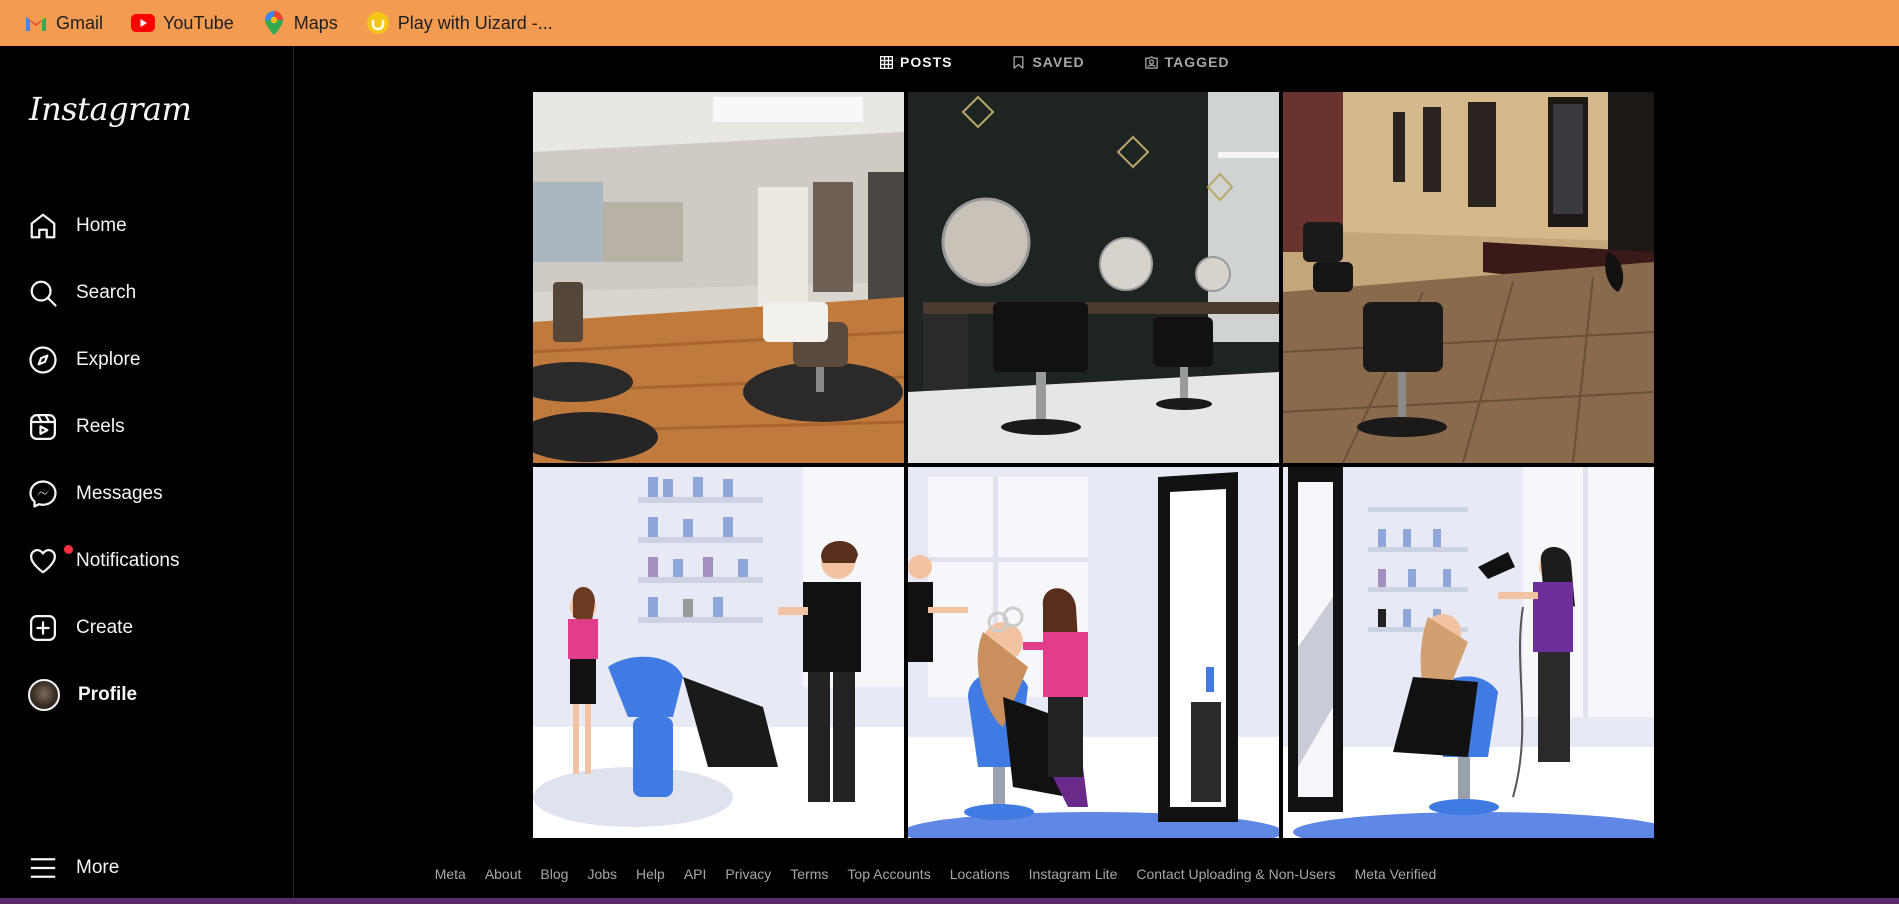 This screenshot has width=1899, height=904. I want to click on sidebar-item-label: Reels, so click(100, 426).